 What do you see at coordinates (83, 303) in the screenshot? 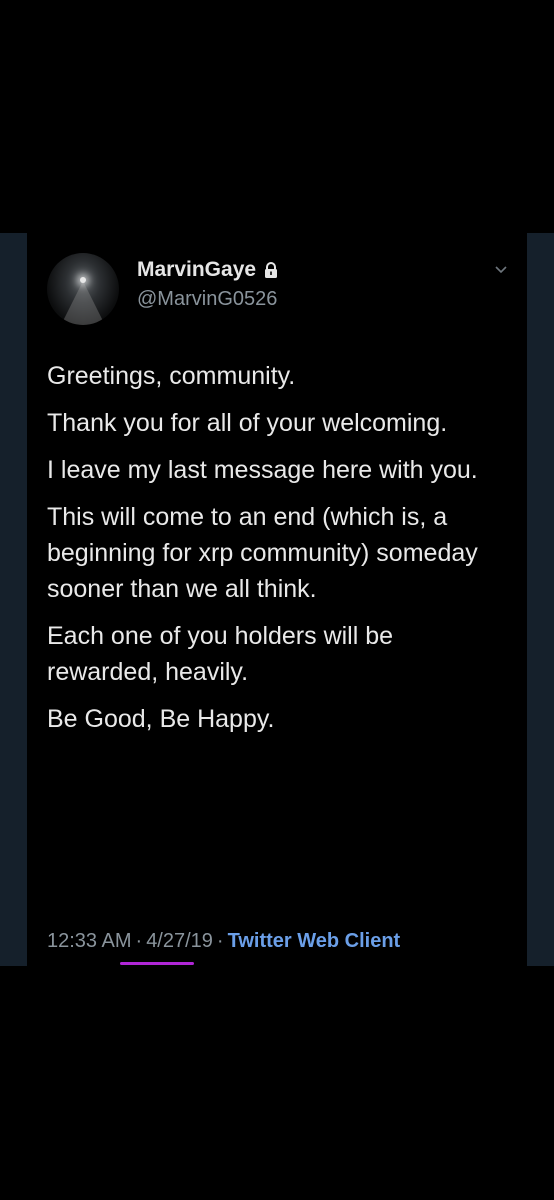
I see `avatar-light-cone` at bounding box center [83, 303].